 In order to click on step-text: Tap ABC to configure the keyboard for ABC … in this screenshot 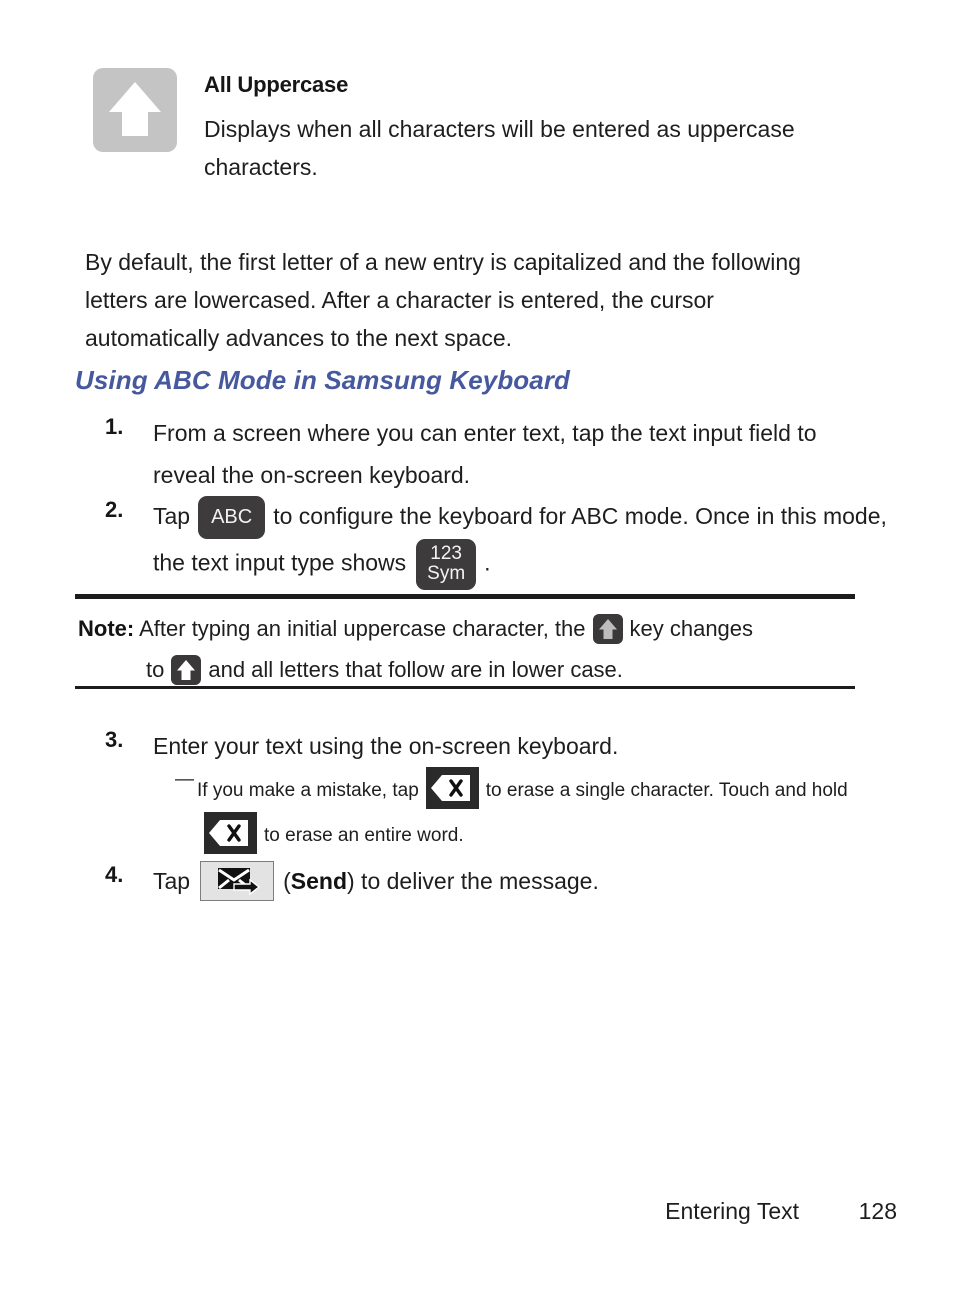, I will do `click(524, 543)`.